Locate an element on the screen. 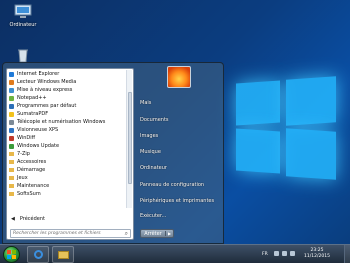 The image size is (350, 263). computer-icon is located at coordinates (23, 12).